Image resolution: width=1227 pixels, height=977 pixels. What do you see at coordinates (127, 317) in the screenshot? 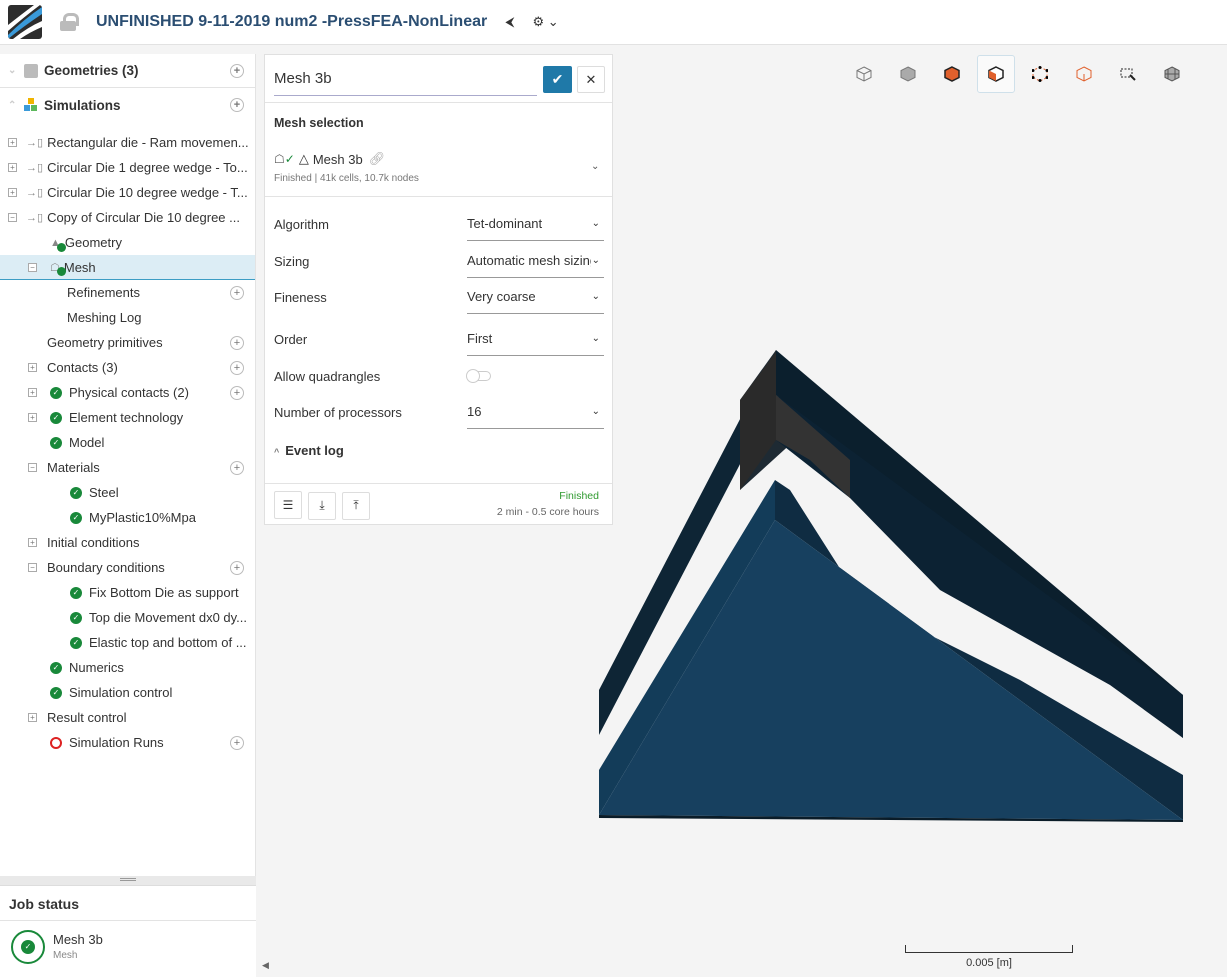
I see `tree-item: Meshing Log` at bounding box center [127, 317].